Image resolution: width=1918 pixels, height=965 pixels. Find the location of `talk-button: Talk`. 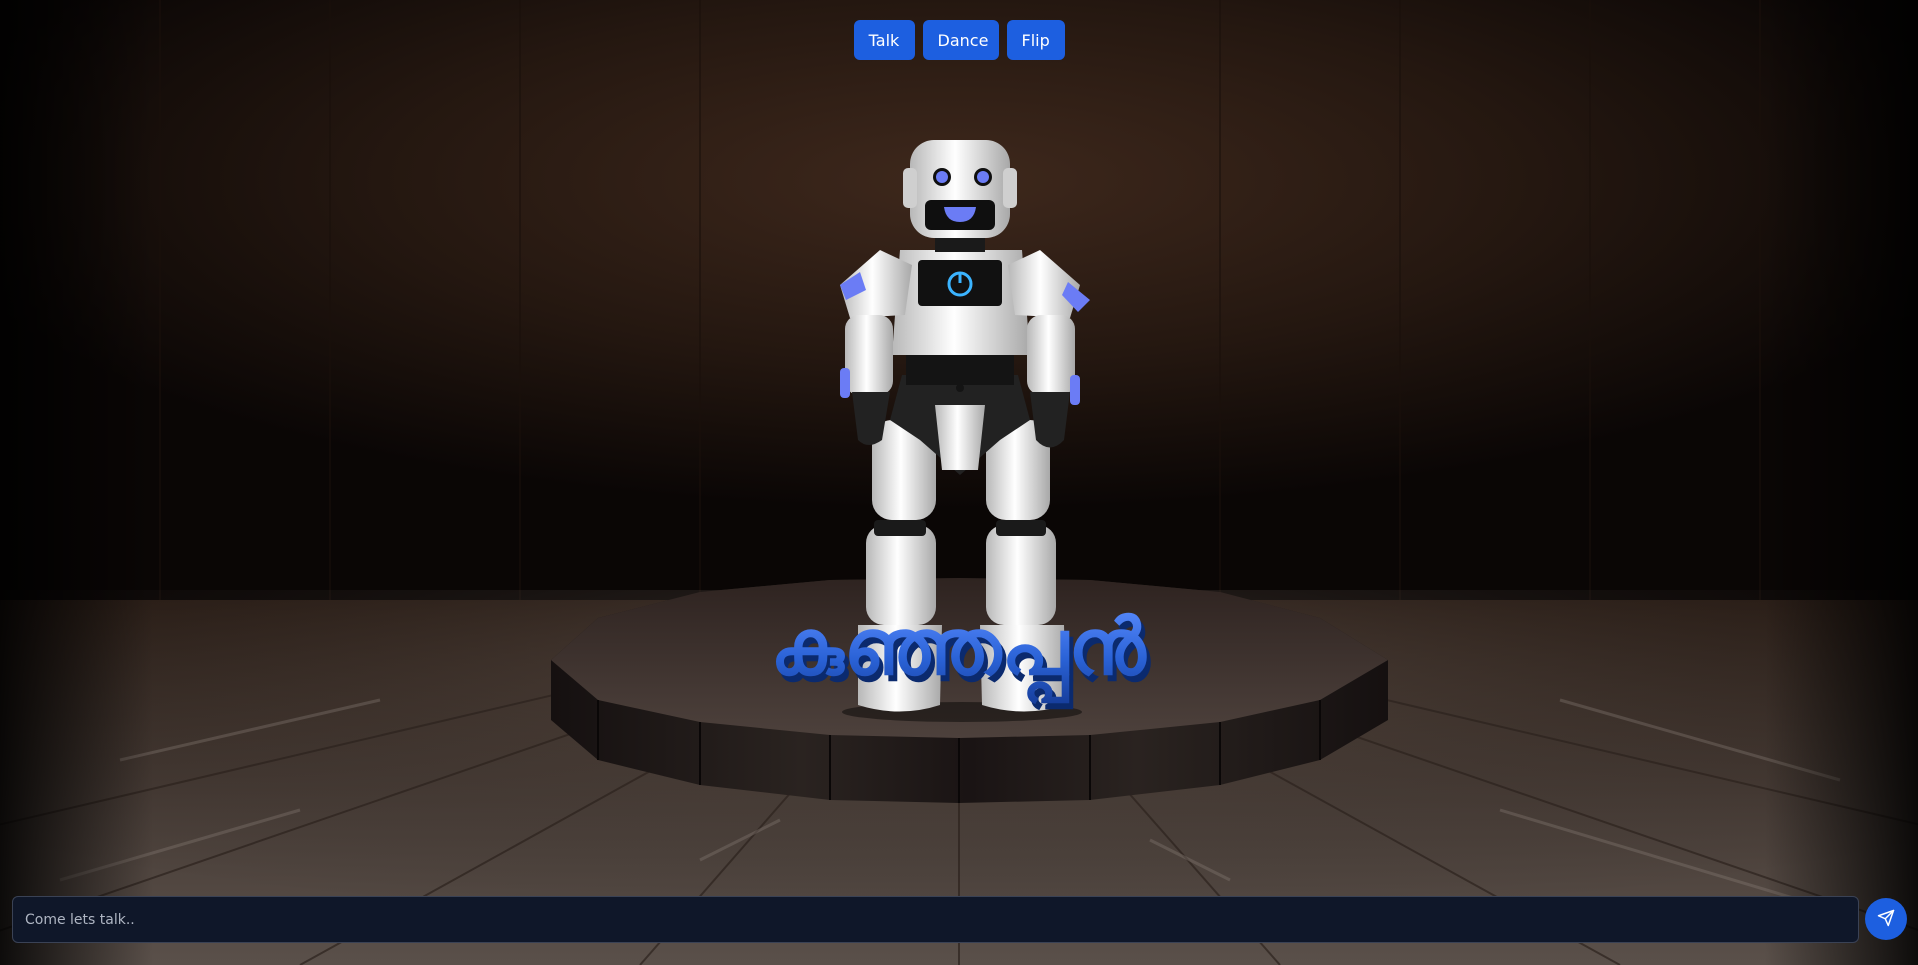

talk-button: Talk is located at coordinates (884, 40).